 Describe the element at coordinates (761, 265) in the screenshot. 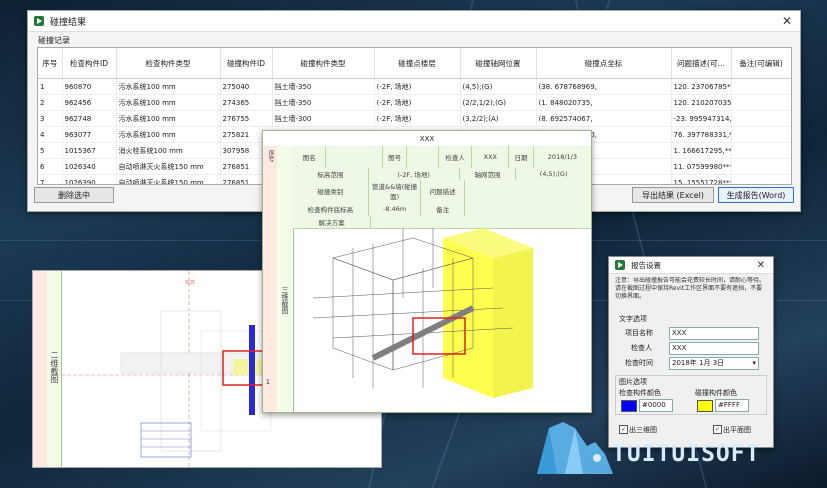

I see `settings-close-icon: ✕` at that location.